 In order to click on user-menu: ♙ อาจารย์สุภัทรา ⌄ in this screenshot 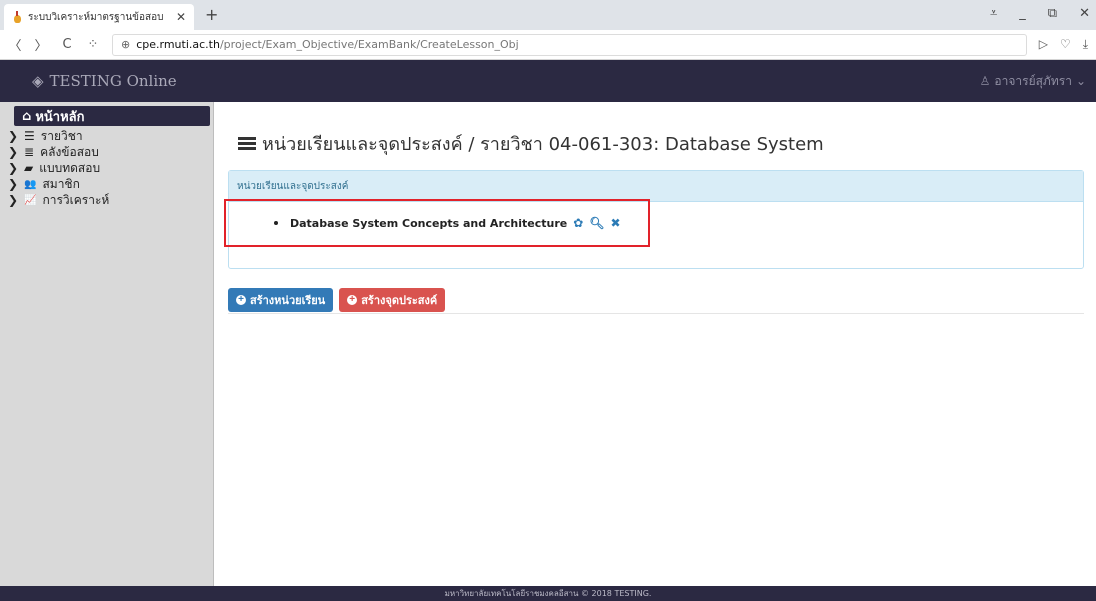, I will do `click(1033, 81)`.